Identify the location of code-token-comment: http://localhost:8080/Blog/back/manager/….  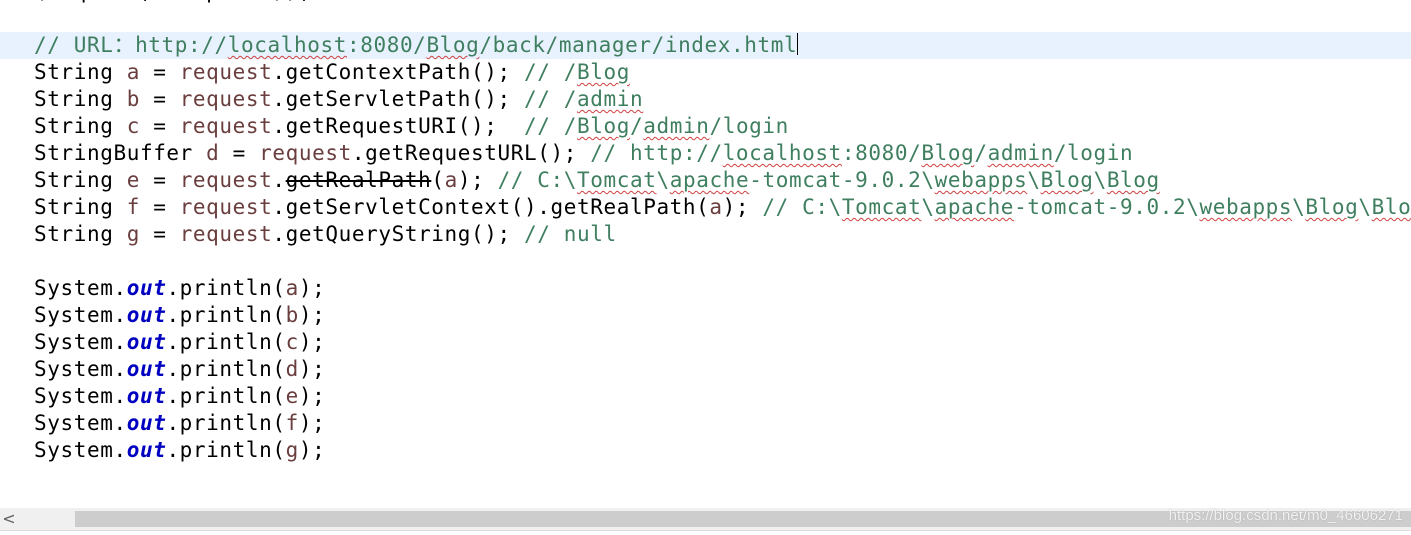
(466, 45).